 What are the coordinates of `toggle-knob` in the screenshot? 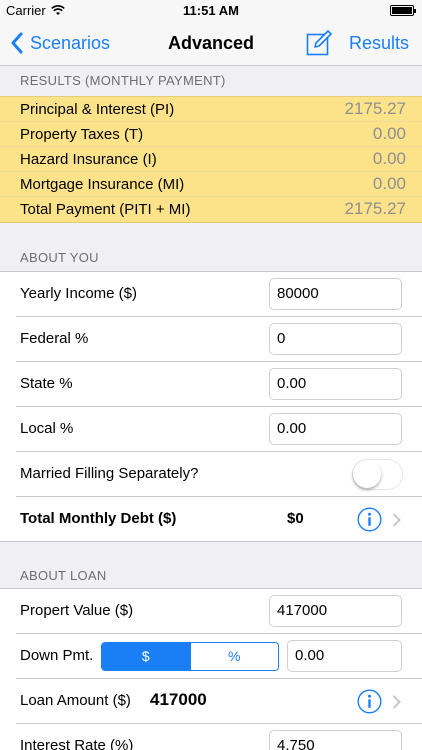 It's located at (367, 474).